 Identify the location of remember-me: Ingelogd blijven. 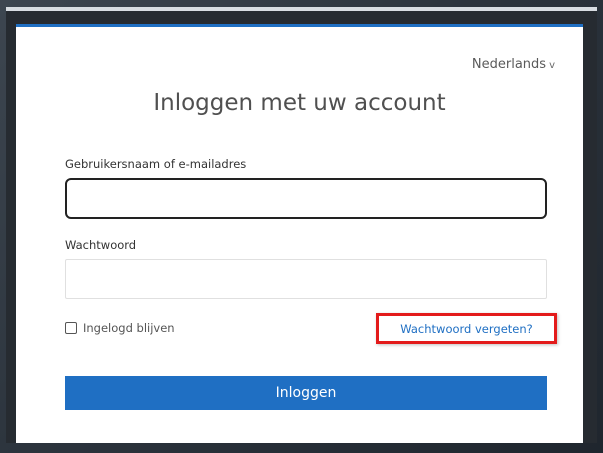
(120, 328).